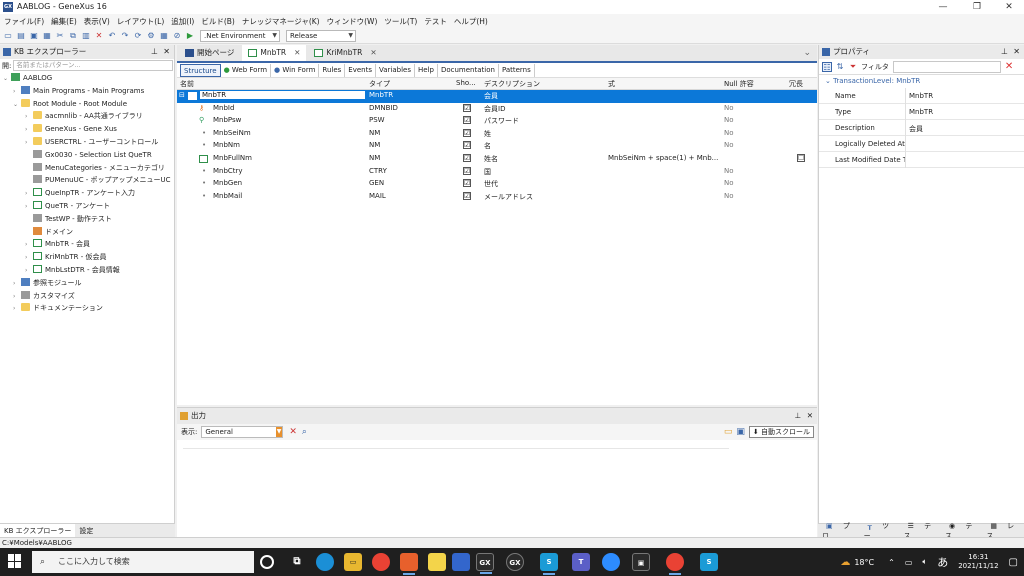 Image resolution: width=1024 pixels, height=576 pixels. What do you see at coordinates (497, 109) in the screenshot?
I see `table-row: ⚷ MnbId DMNBID ☑ 会員ID No` at bounding box center [497, 109].